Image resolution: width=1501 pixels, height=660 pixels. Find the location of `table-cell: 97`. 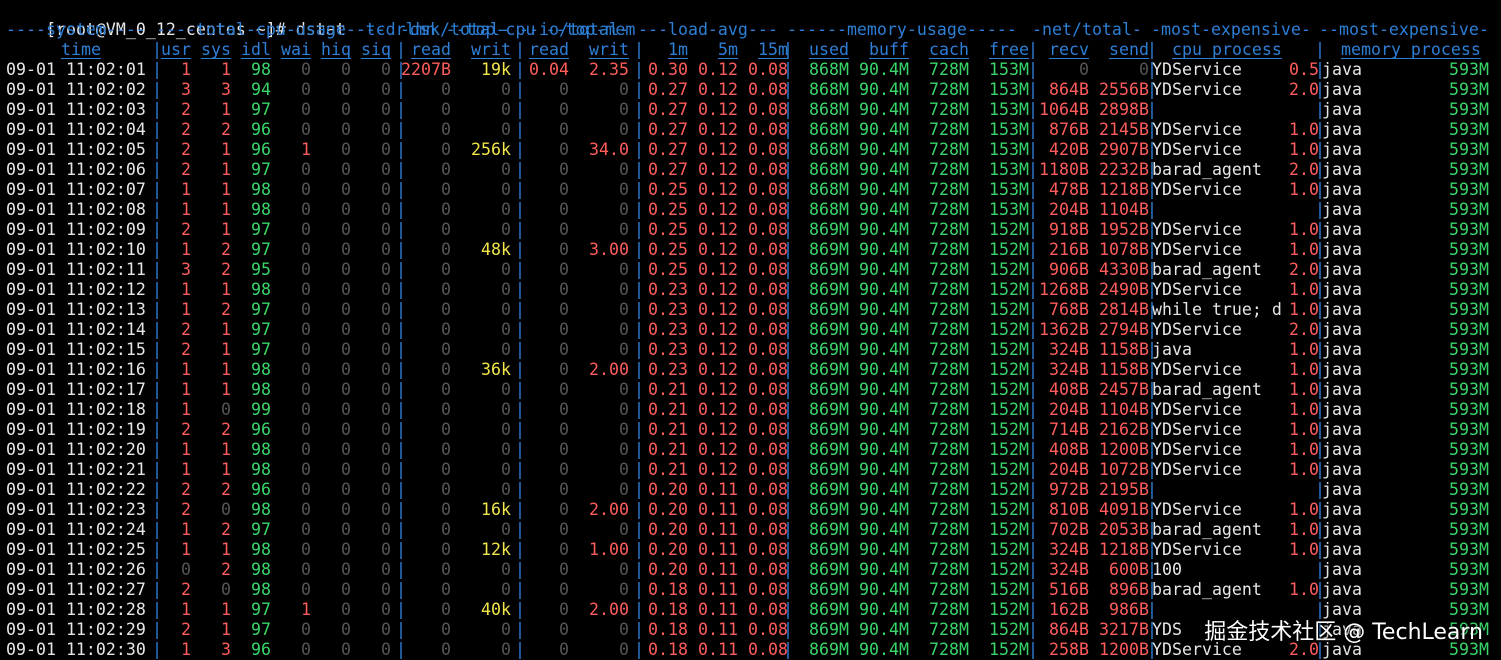

table-cell: 97 is located at coordinates (261, 309).